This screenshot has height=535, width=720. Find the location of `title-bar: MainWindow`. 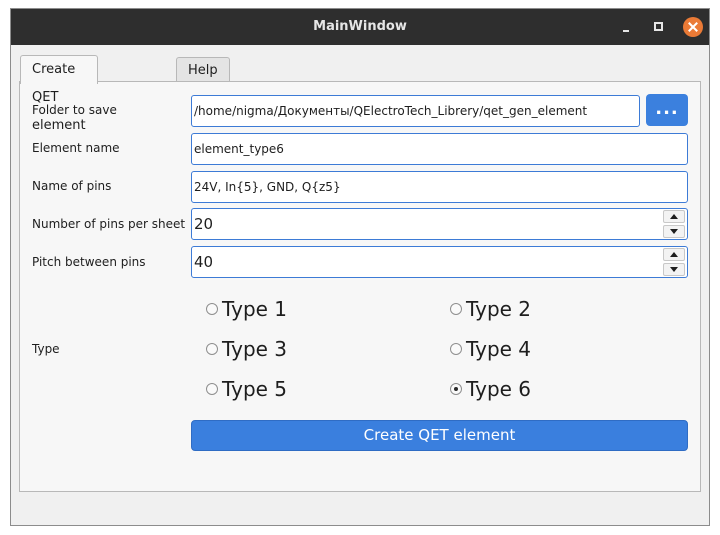

title-bar: MainWindow is located at coordinates (360, 27).